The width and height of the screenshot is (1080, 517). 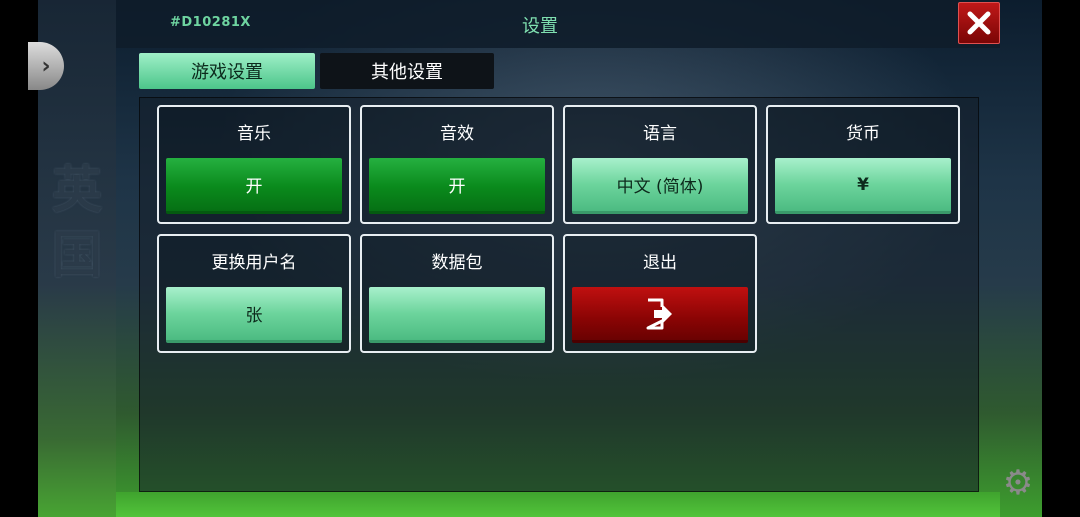 What do you see at coordinates (254, 134) in the screenshot?
I see `music-label: 音乐` at bounding box center [254, 134].